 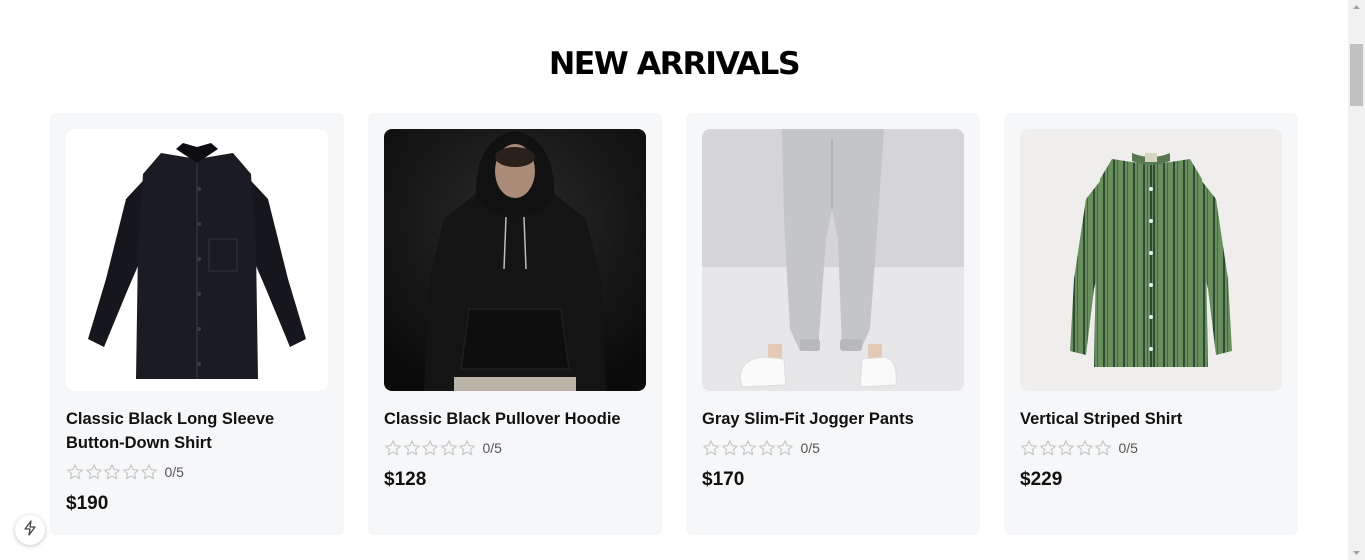 I want to click on product-price: $229, so click(x=1041, y=479).